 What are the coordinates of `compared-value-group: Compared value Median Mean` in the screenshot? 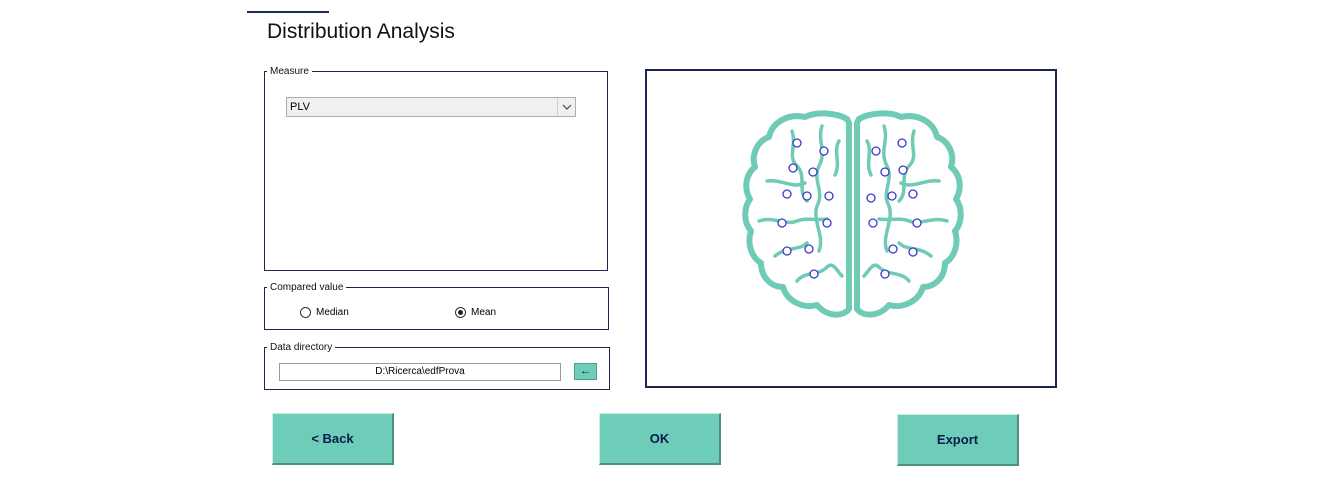 It's located at (436, 306).